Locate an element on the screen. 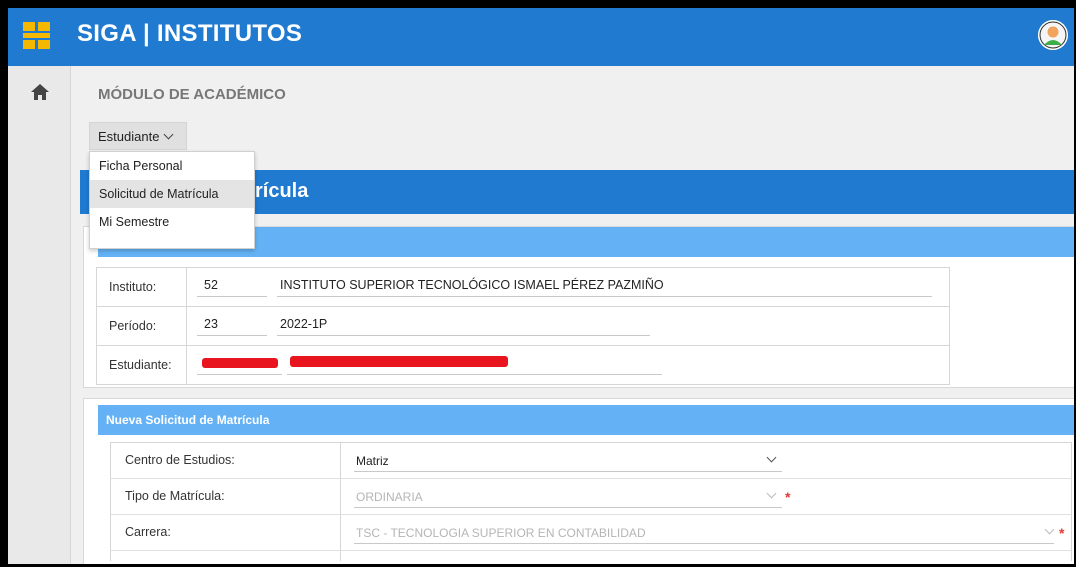  tipo-select-underline is located at coordinates (568, 507).